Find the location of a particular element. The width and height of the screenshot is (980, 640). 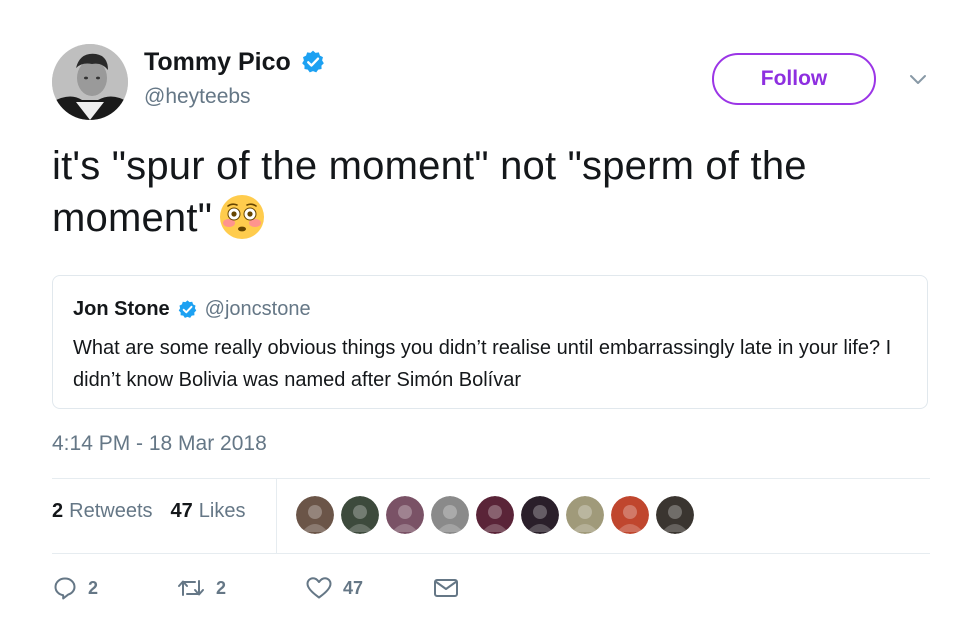

author-name-row: Tommy Pico is located at coordinates (235, 62).